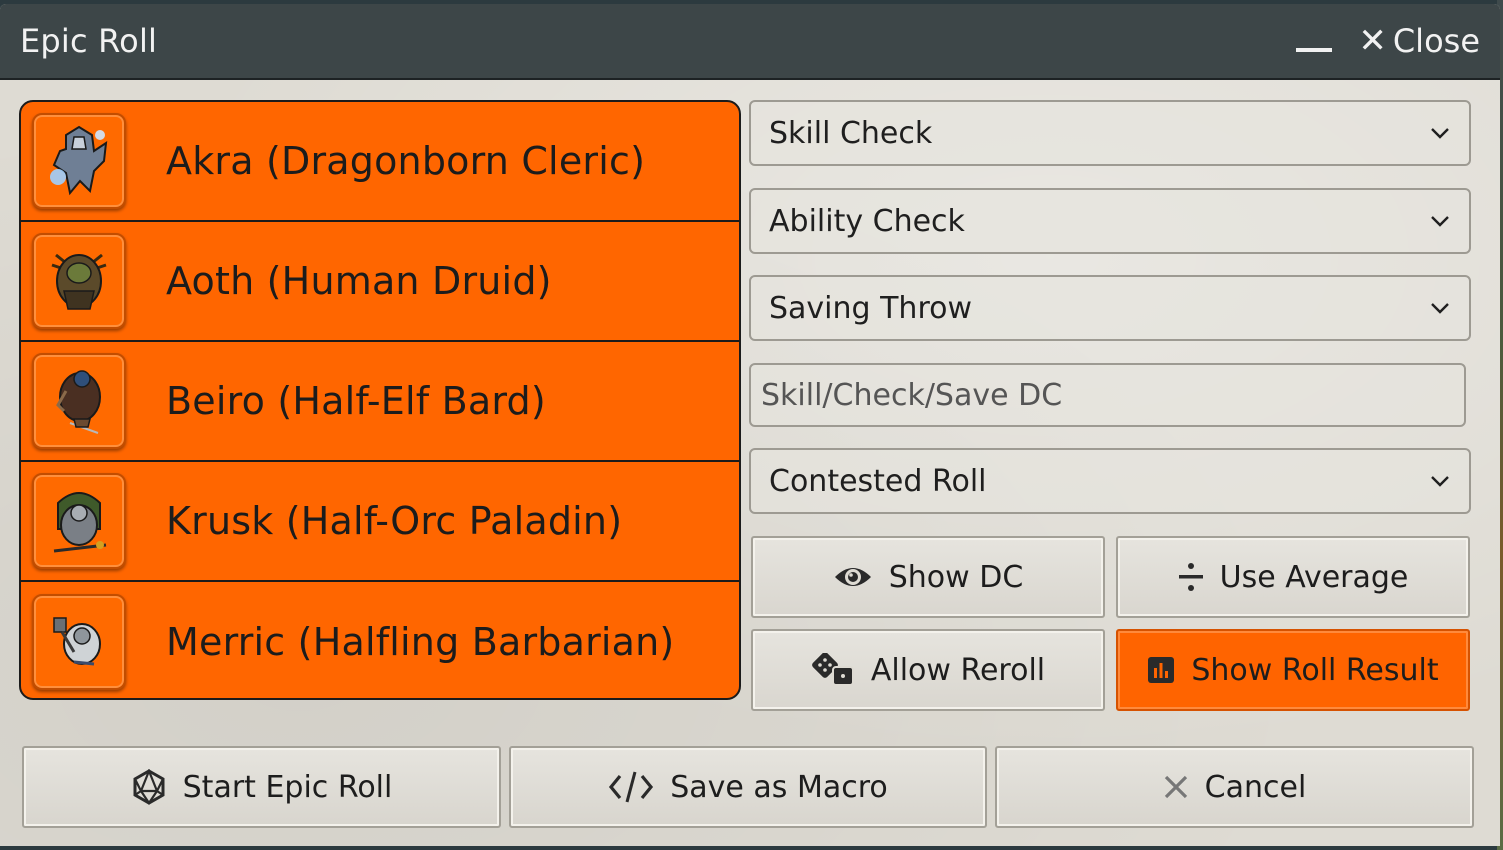  What do you see at coordinates (356, 401) in the screenshot?
I see `actor-name: Beiro (Half-Elf Bard)` at bounding box center [356, 401].